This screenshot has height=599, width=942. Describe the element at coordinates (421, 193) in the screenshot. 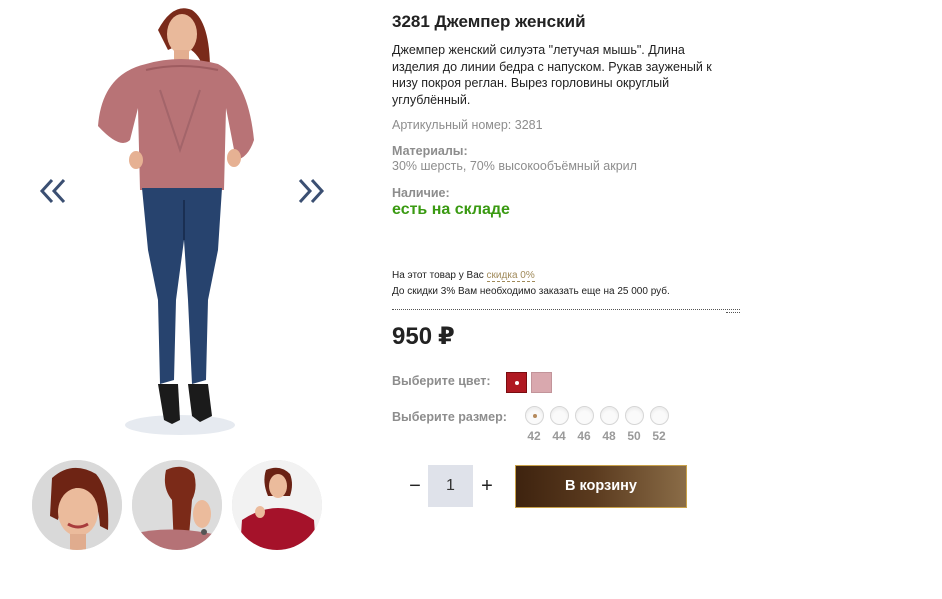

I see `availability-label: Наличие:` at that location.